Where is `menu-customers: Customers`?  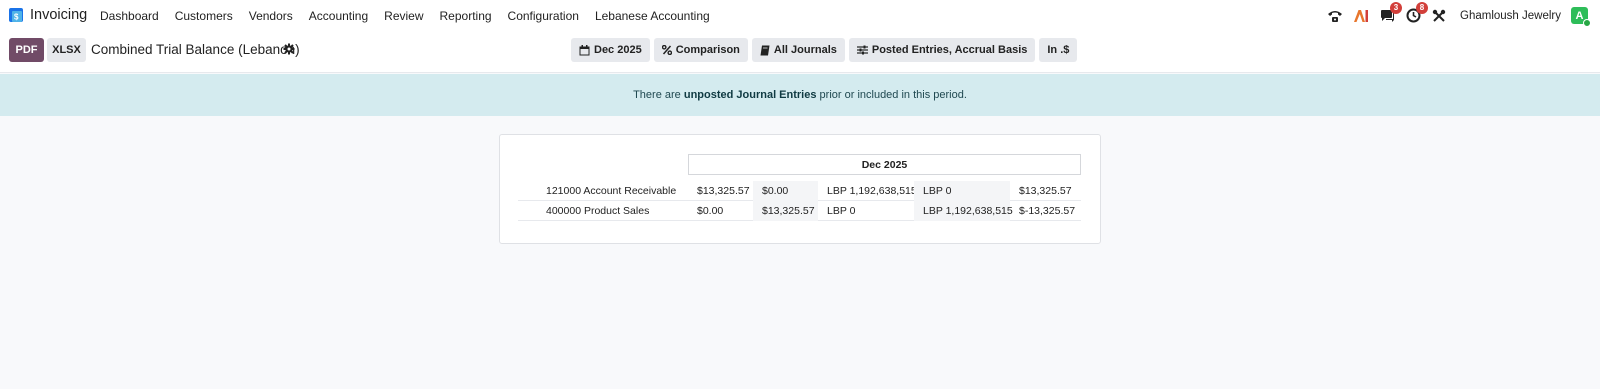
menu-customers: Customers is located at coordinates (204, 16).